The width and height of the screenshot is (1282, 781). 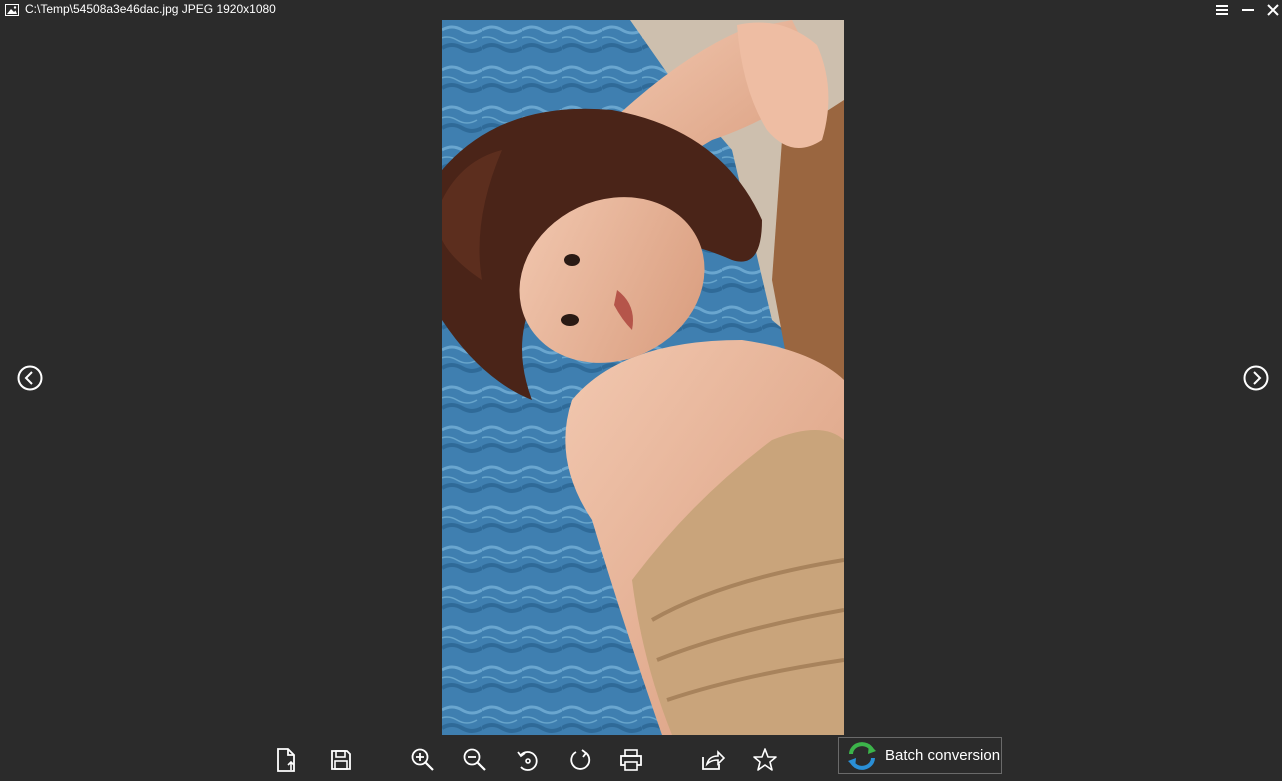 I want to click on window-title: C:\Temp\54508a3e46dac.jpg JPEG 1920x1080, so click(x=150, y=9).